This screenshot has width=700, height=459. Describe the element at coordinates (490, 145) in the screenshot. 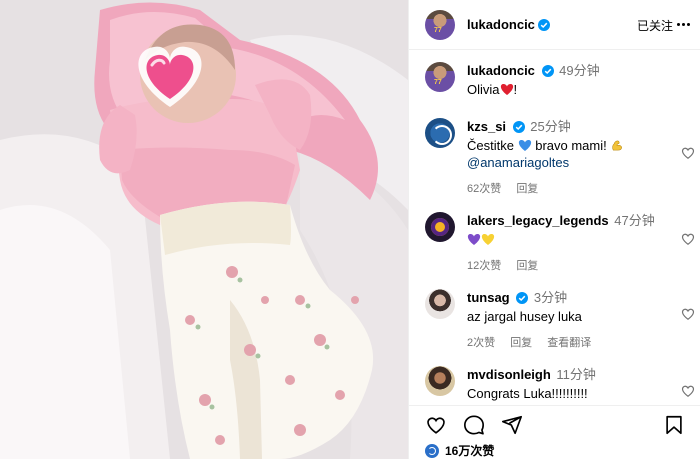

I see `comment-text: Čestitke` at that location.